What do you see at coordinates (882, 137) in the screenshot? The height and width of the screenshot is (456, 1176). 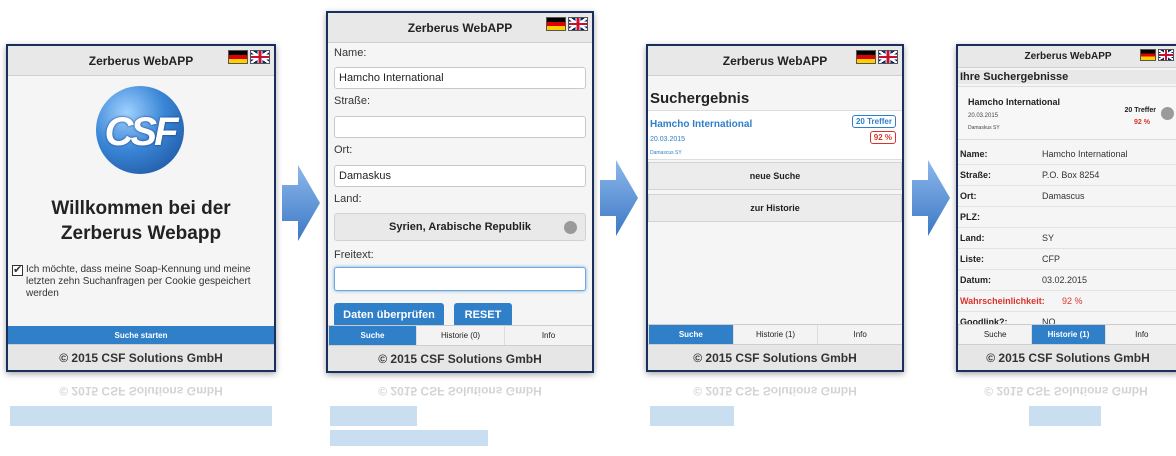 I see `score-badge: 92 %` at bounding box center [882, 137].